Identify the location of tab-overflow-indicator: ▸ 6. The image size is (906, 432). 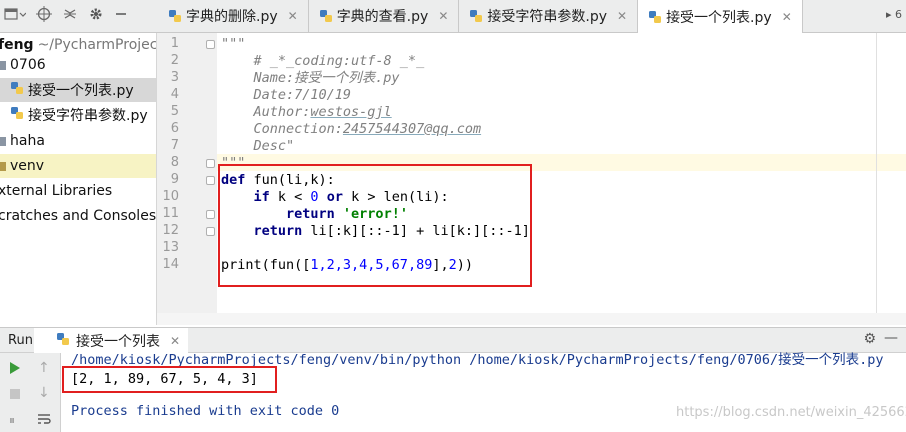
(894, 14).